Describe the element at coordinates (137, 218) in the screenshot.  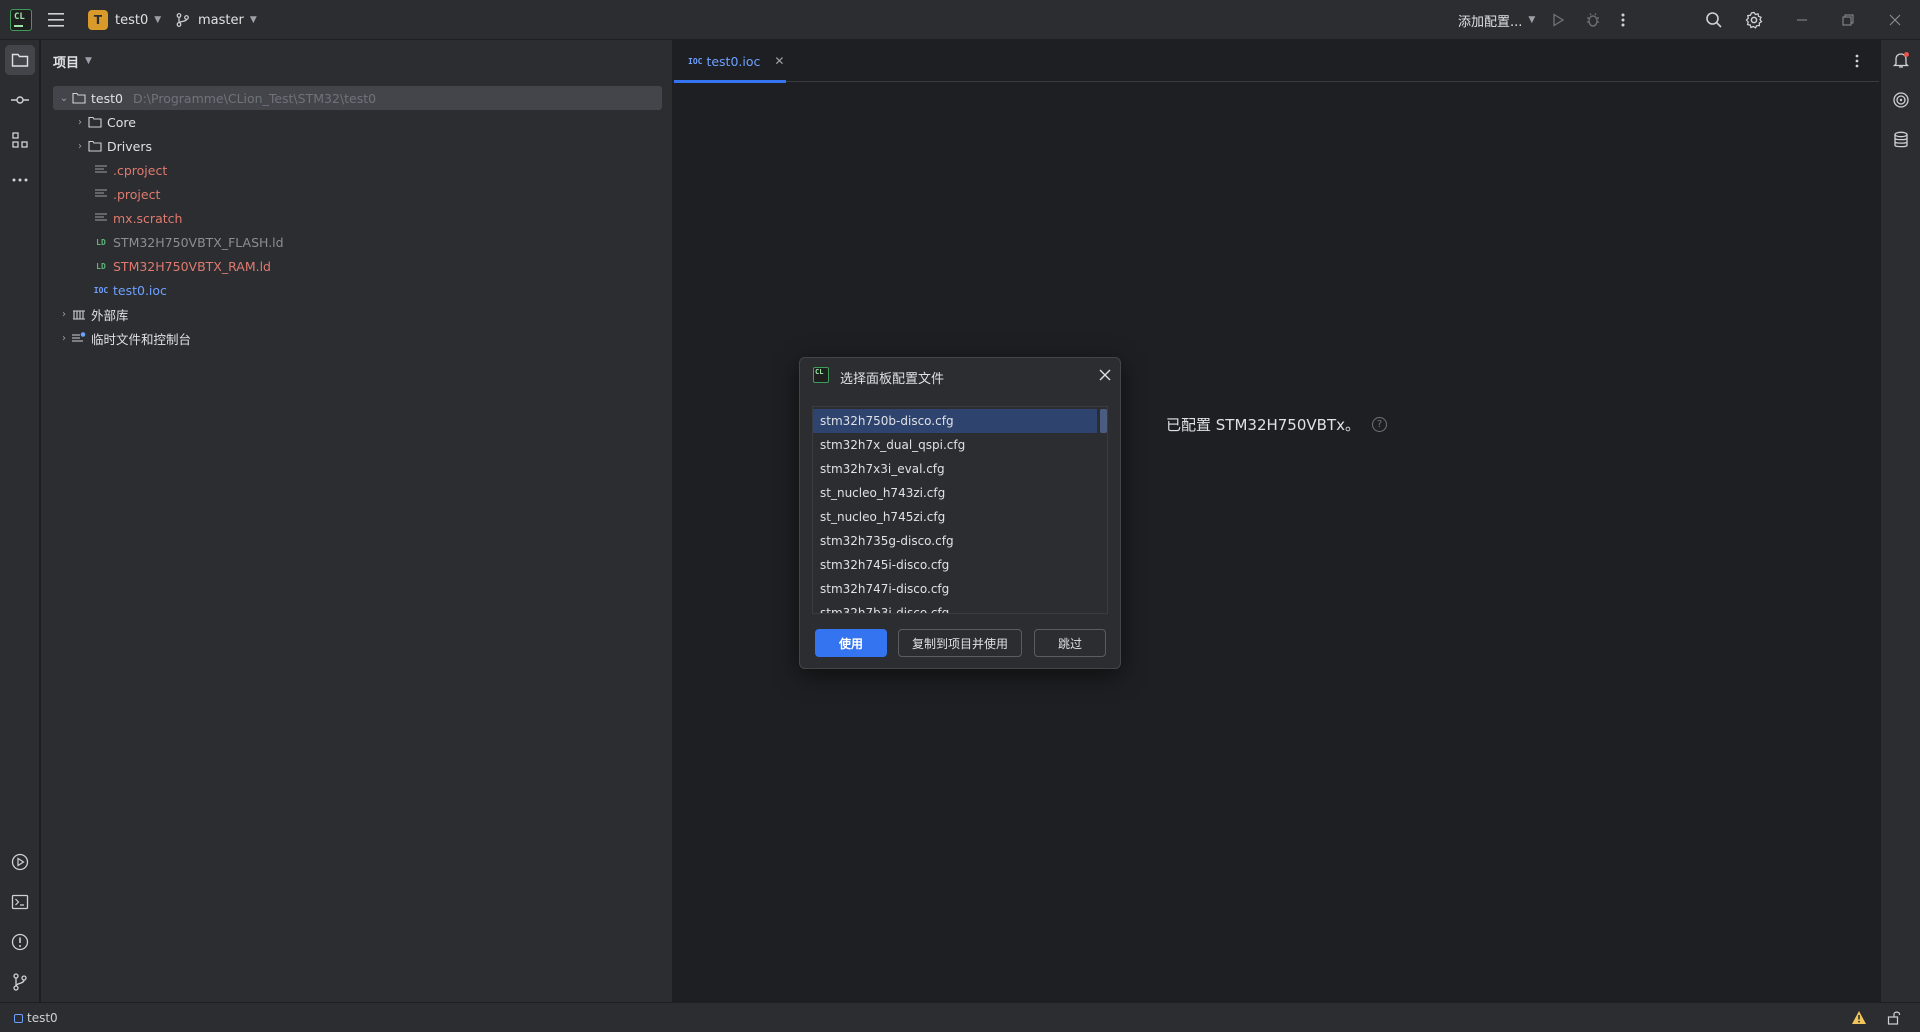
I see `tree-item-mx-scratch: mx.scratch` at that location.